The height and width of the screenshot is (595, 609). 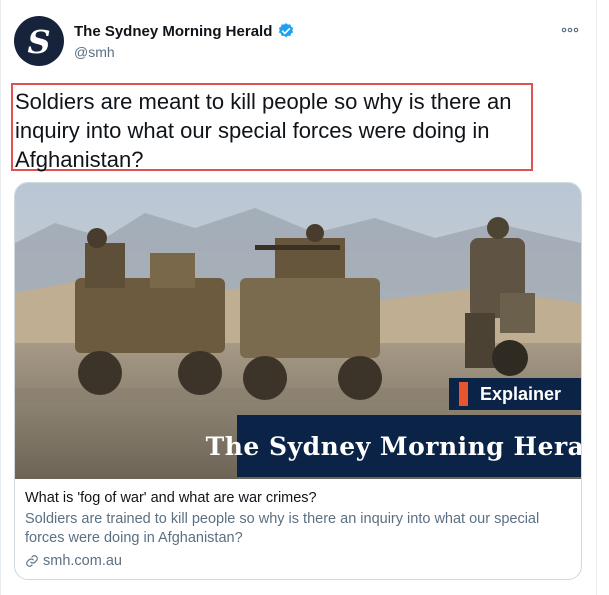 I want to click on timeline-border-right, so click(x=596, y=297).